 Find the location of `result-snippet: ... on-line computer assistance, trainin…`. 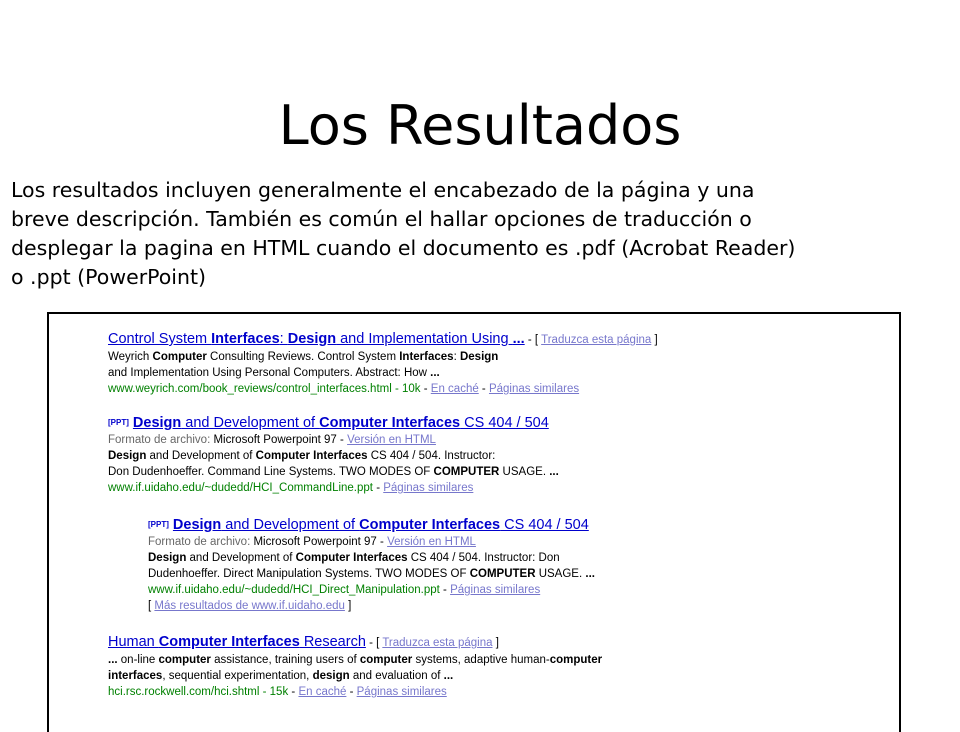

result-snippet: ... on-line computer assistance, trainin… is located at coordinates (355, 660).